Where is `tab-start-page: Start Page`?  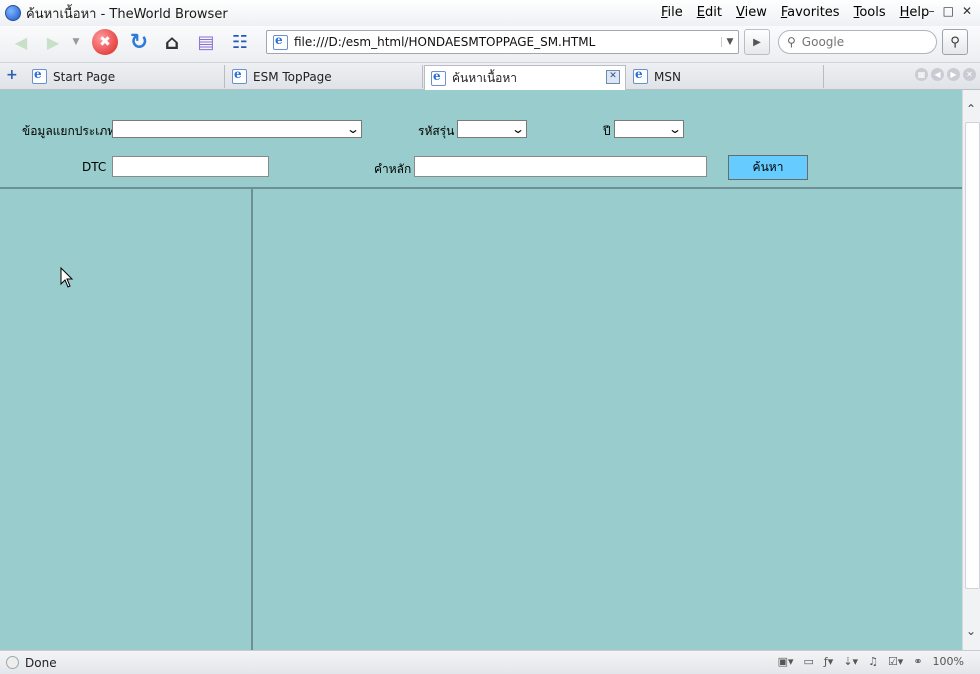 tab-start-page: Start Page is located at coordinates (125, 76).